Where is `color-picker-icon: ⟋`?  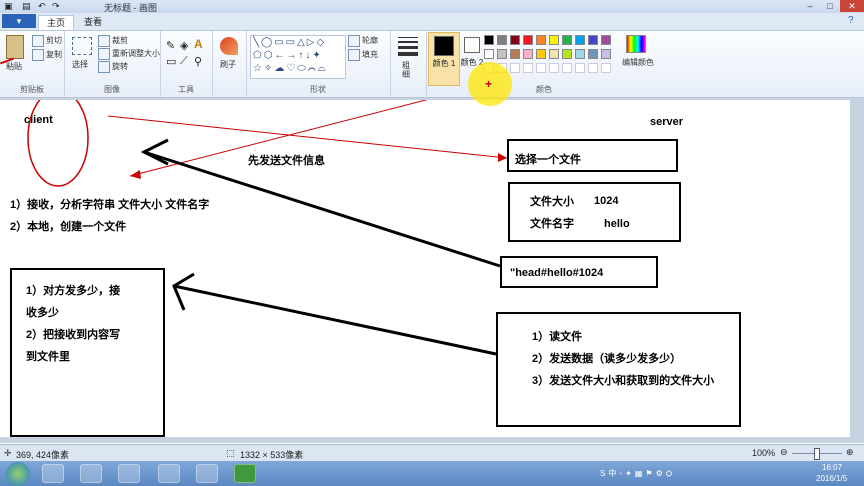
color-picker-icon: ⟋ is located at coordinates (184, 61).